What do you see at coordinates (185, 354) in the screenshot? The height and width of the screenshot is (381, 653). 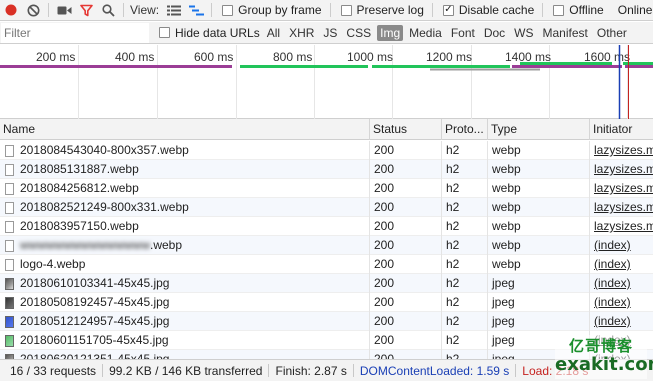 I see `name-cell: 20180620121351-45x45.jpg` at bounding box center [185, 354].